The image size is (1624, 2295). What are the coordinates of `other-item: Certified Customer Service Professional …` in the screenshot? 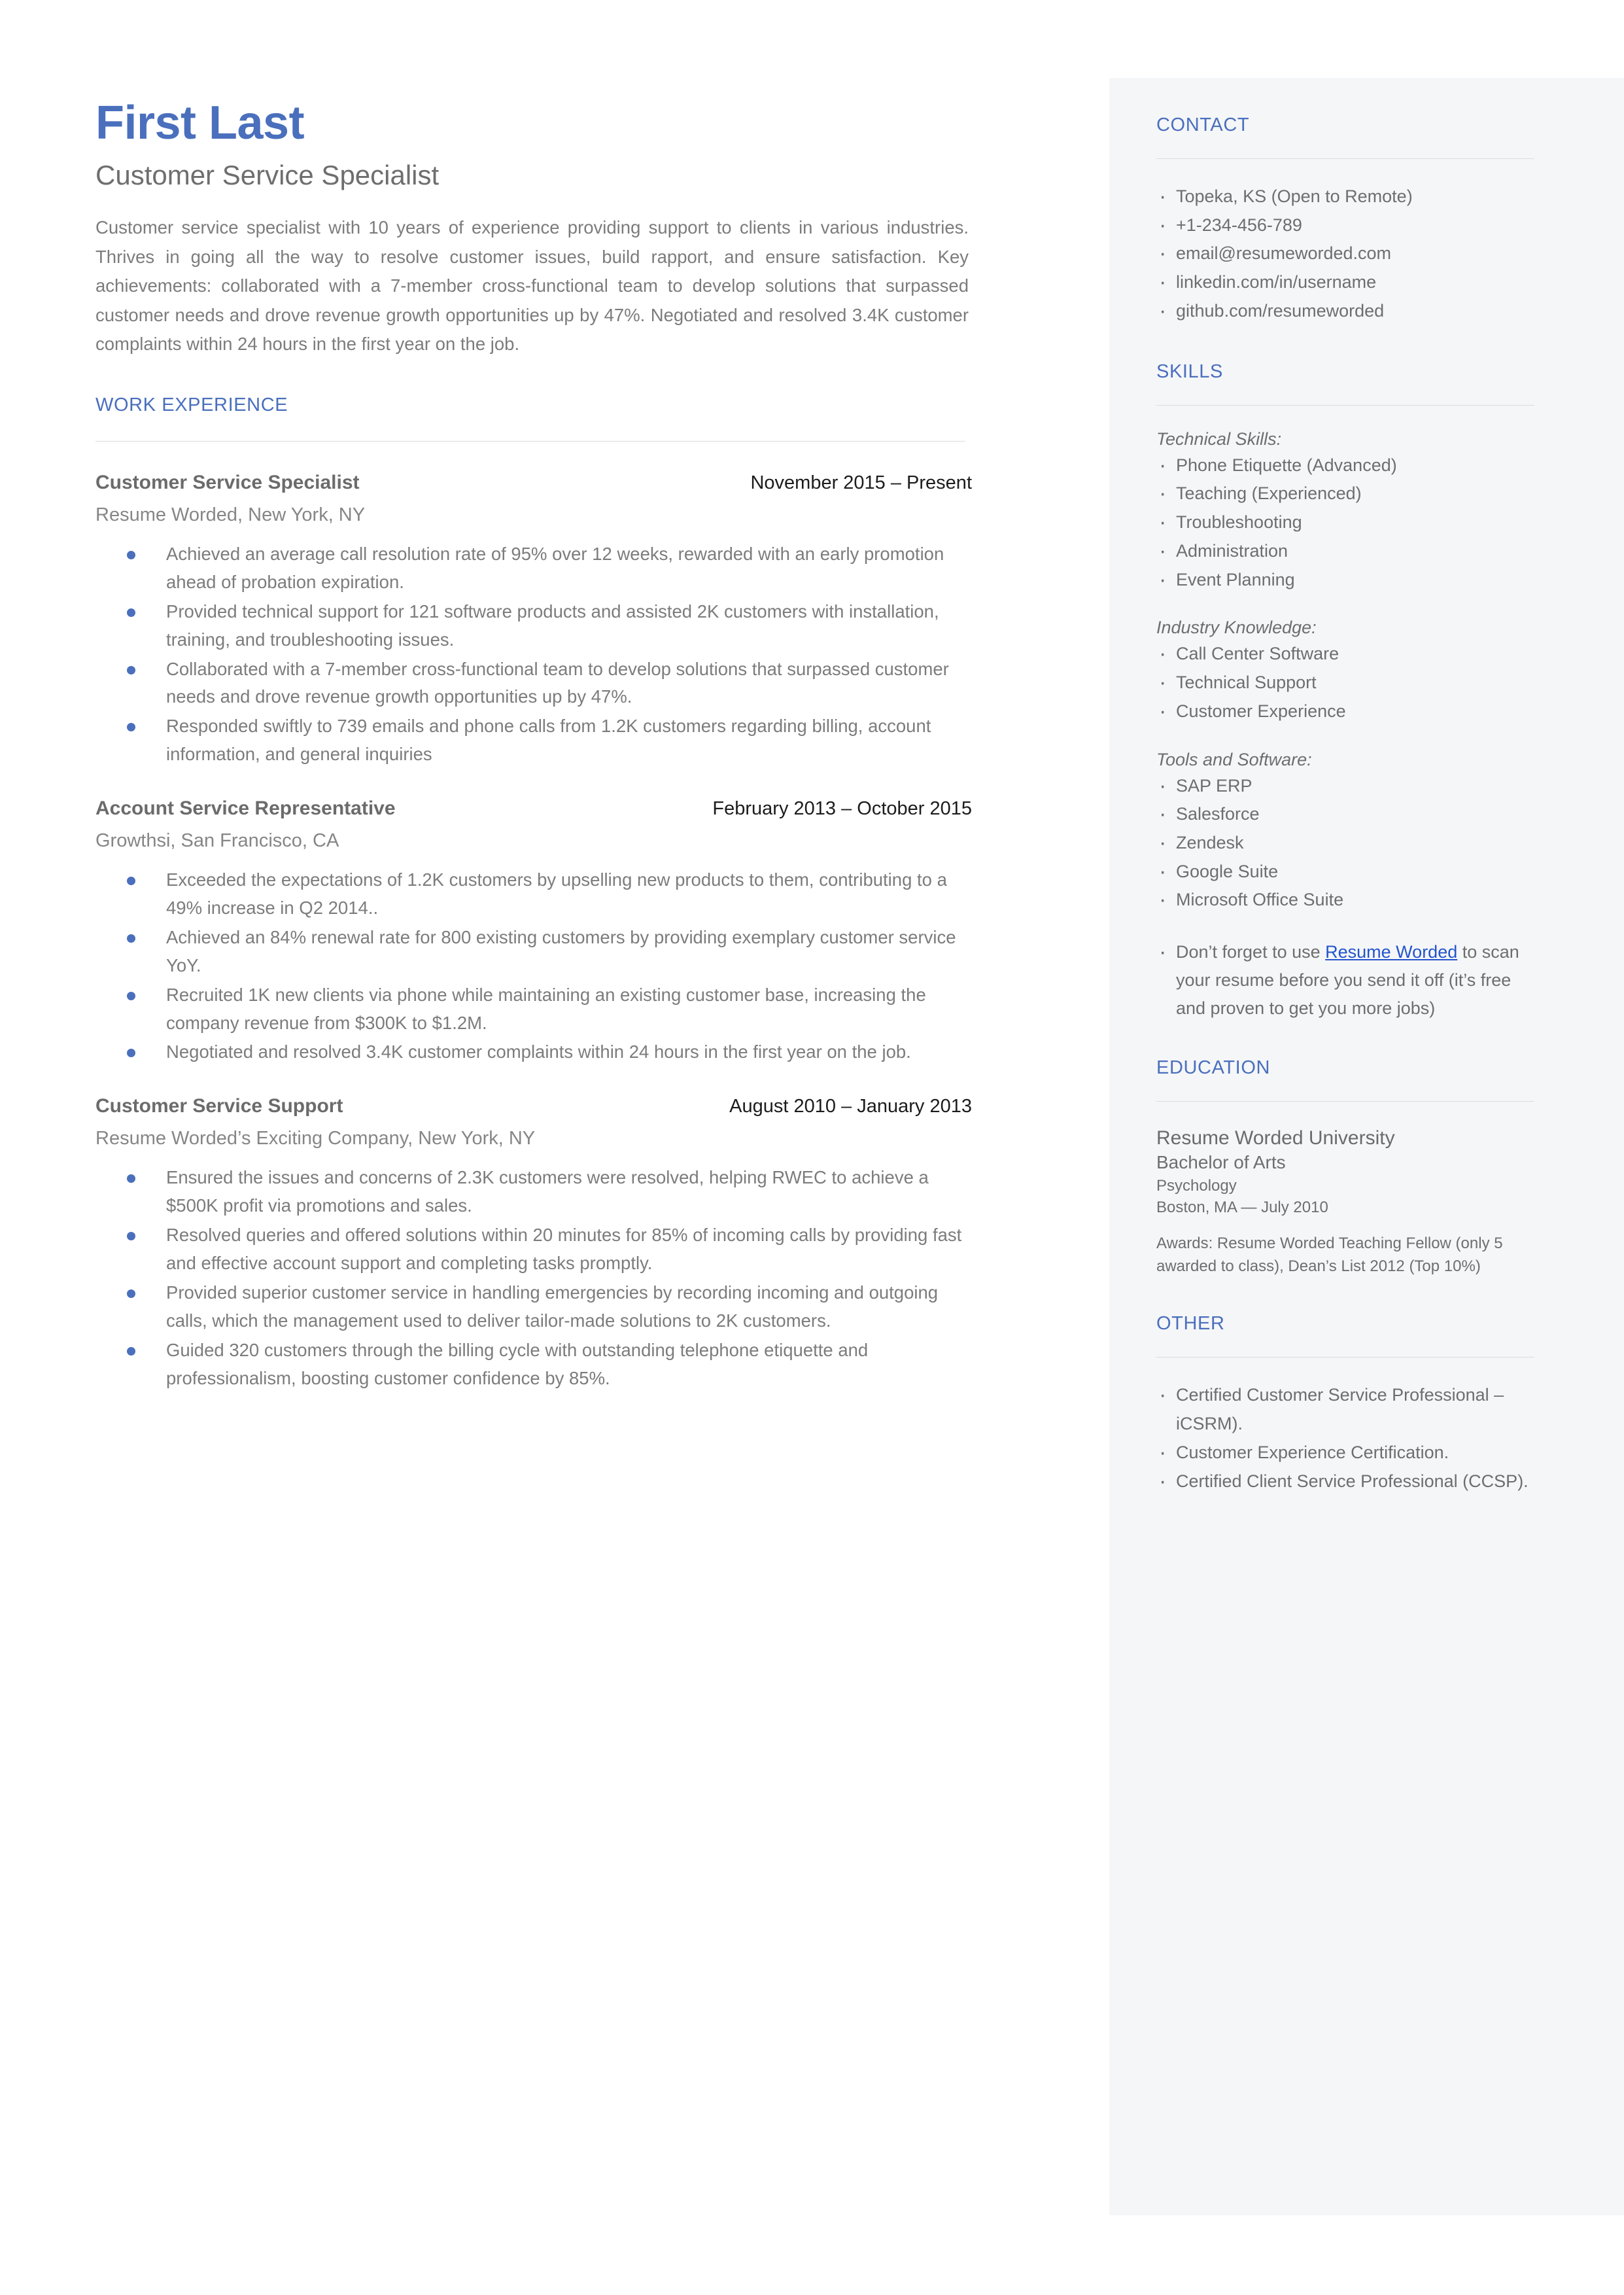 It's located at (1346, 1408).